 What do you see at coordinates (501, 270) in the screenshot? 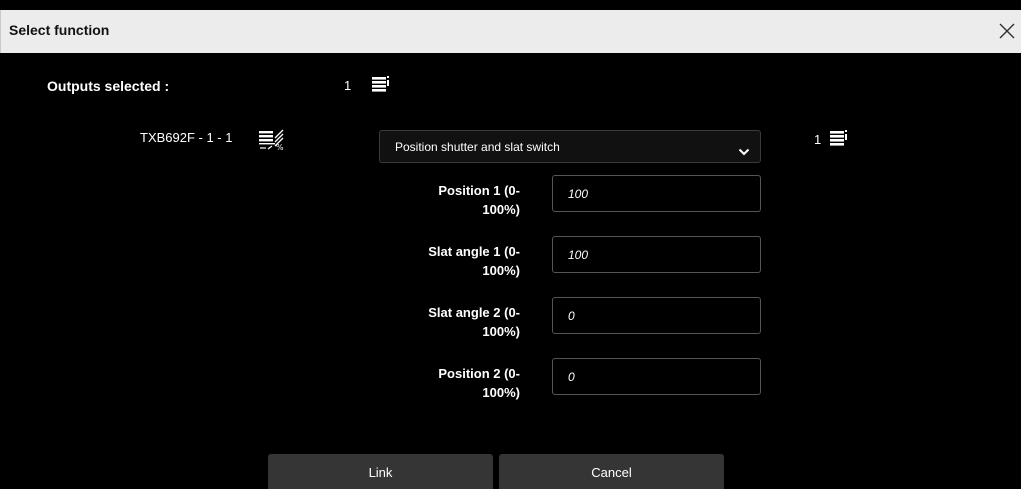
I see `slat-angle-1-label-line2: 100%)` at bounding box center [501, 270].